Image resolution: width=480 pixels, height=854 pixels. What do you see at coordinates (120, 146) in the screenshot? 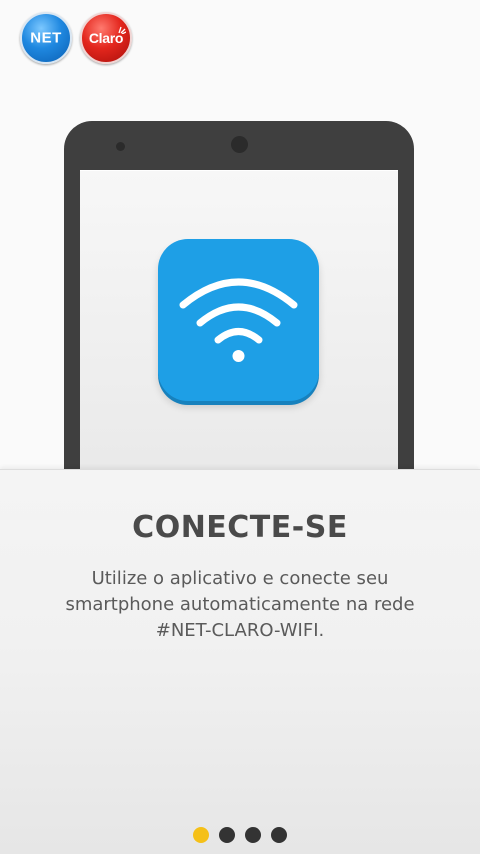
I see `phone-sensor` at bounding box center [120, 146].